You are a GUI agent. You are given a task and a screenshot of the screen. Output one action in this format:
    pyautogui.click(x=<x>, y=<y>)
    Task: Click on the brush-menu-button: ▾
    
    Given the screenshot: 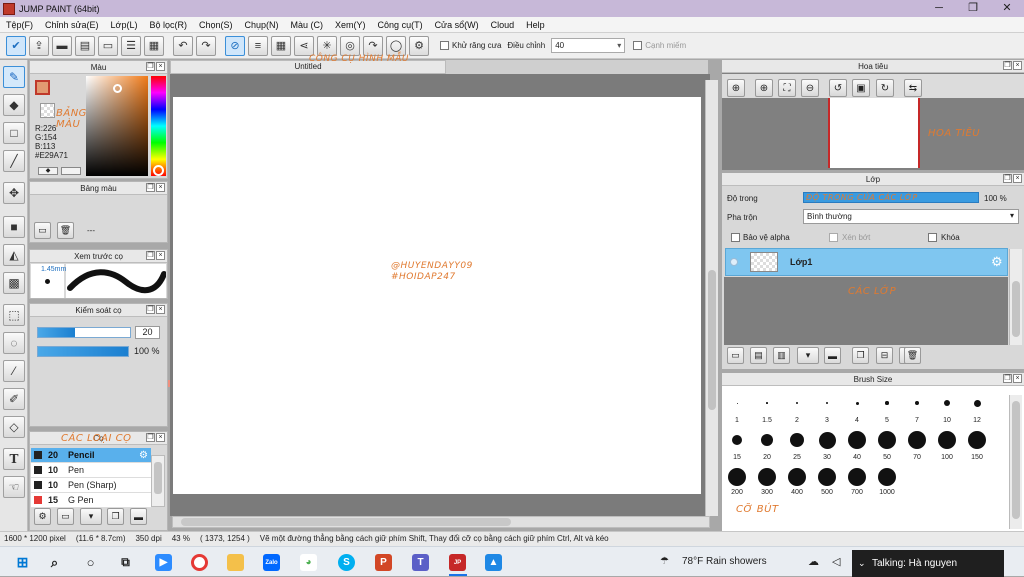 What is the action you would take?
    pyautogui.click(x=91, y=516)
    